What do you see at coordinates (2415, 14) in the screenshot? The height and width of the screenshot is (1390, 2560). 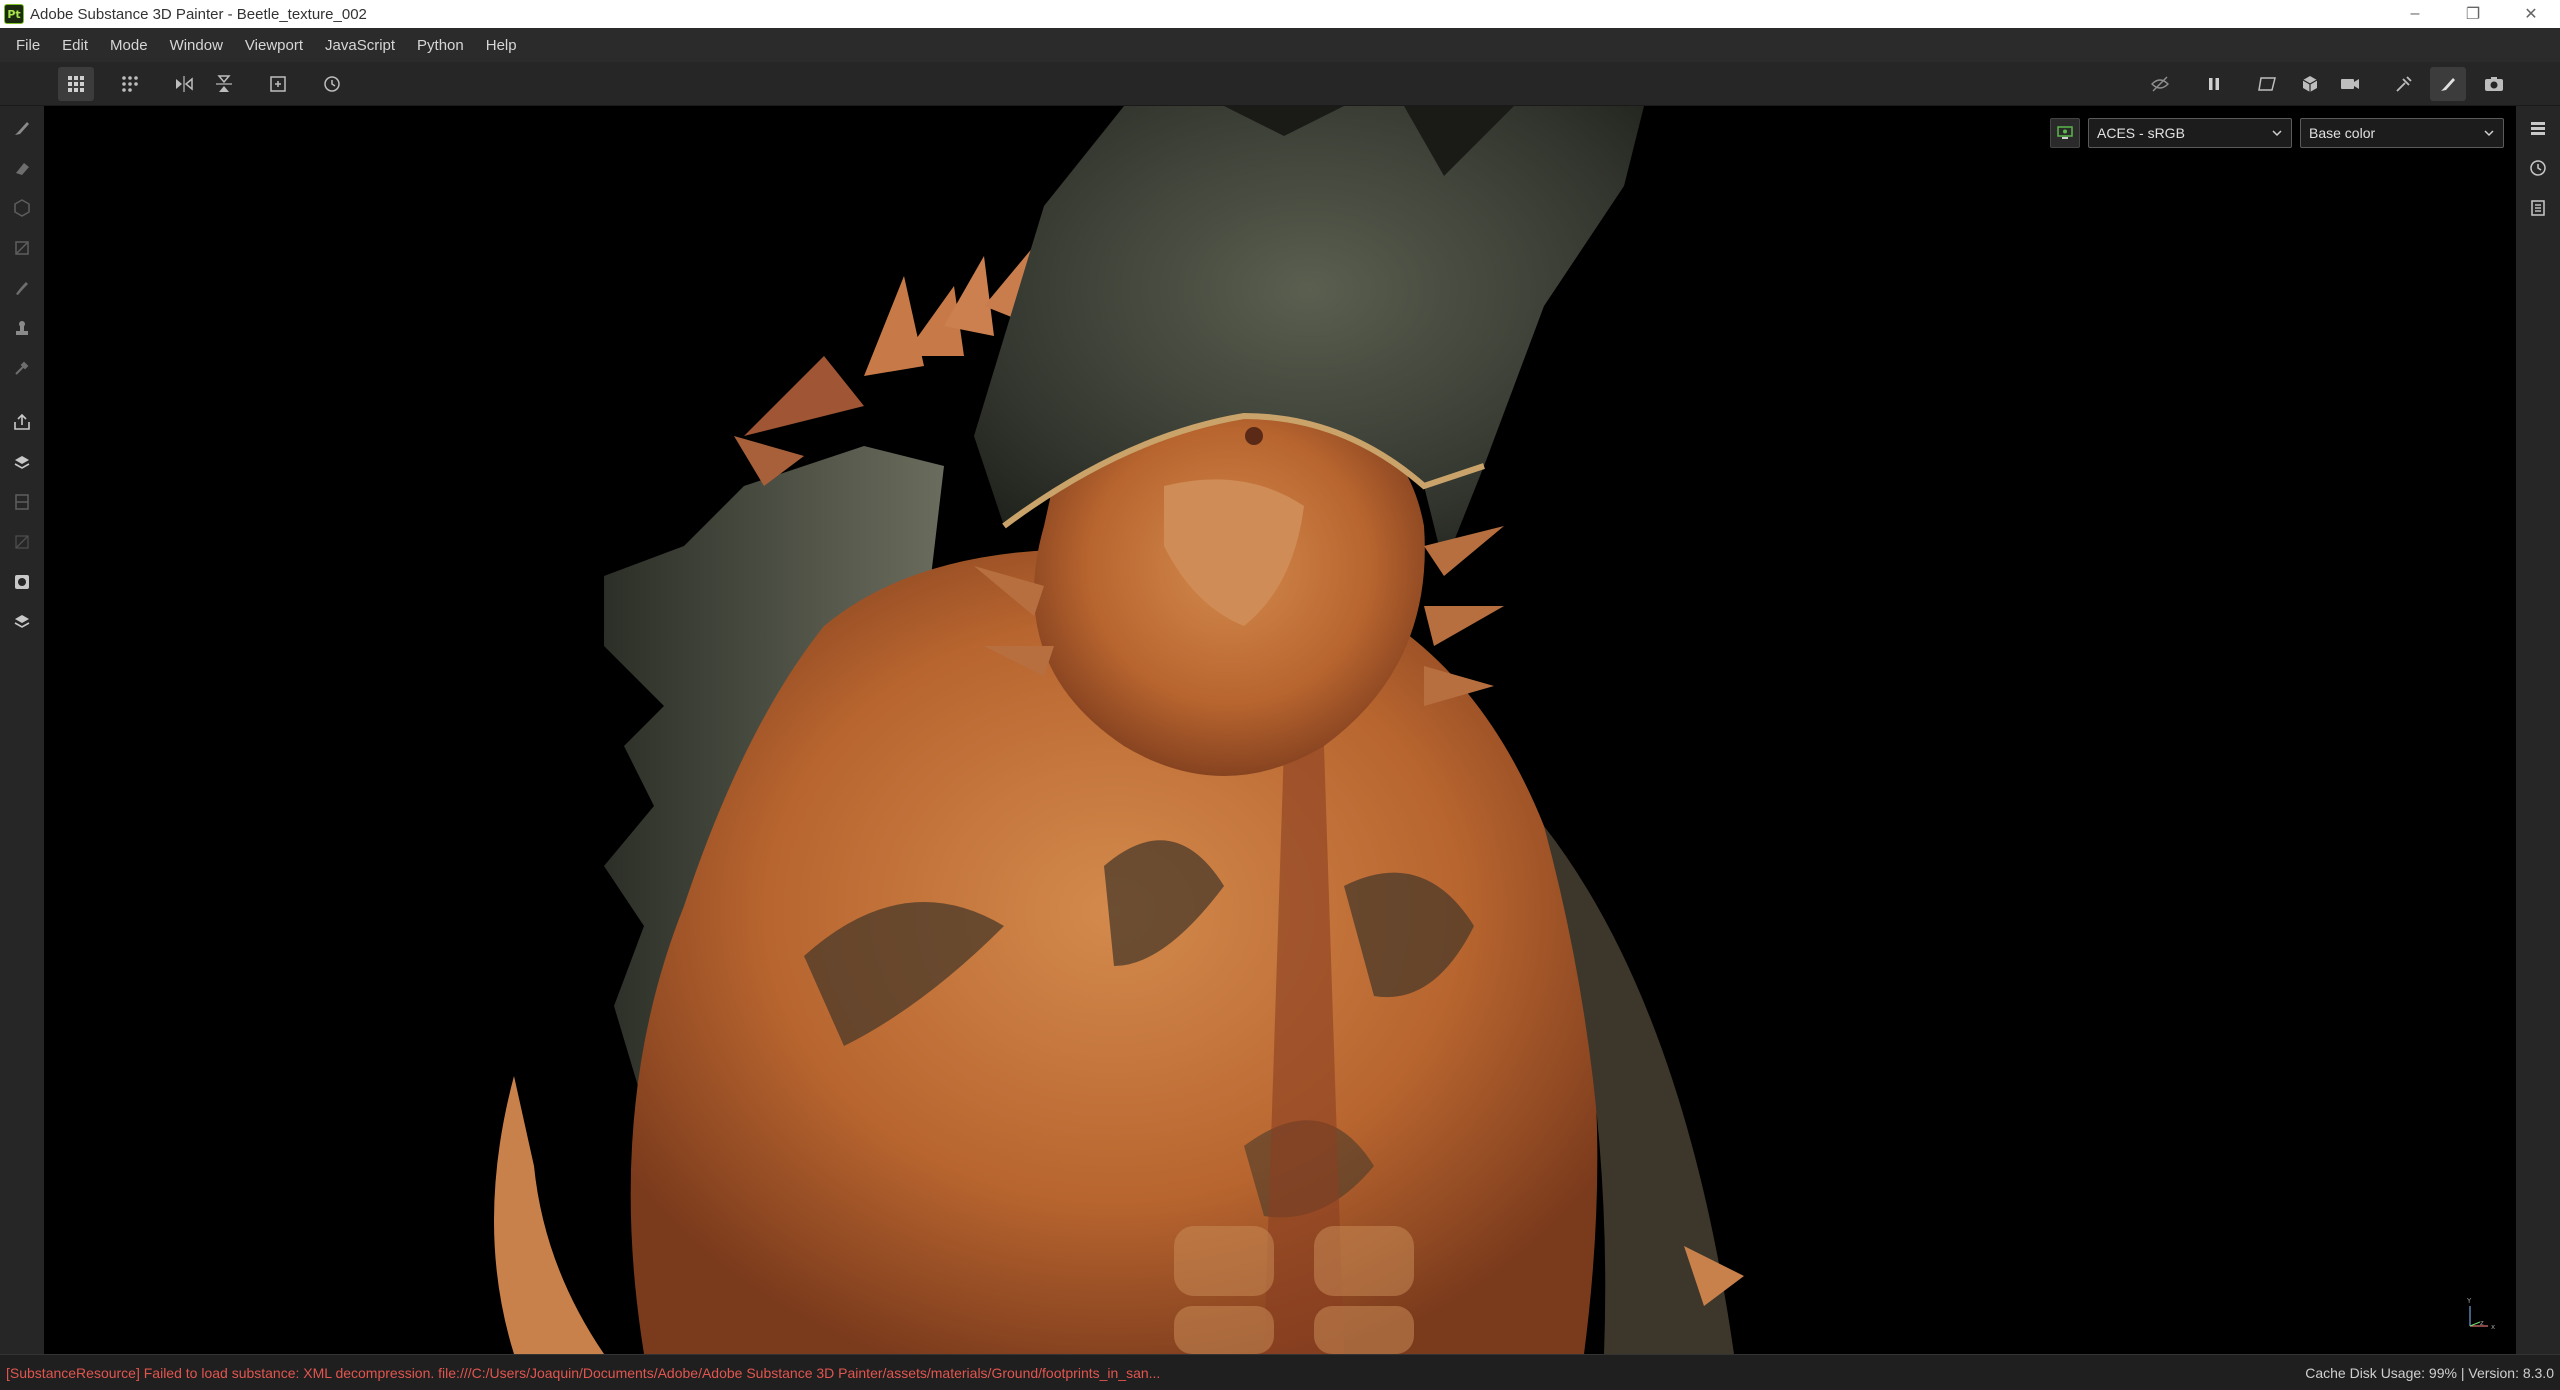 I see `minimize-button: –` at bounding box center [2415, 14].